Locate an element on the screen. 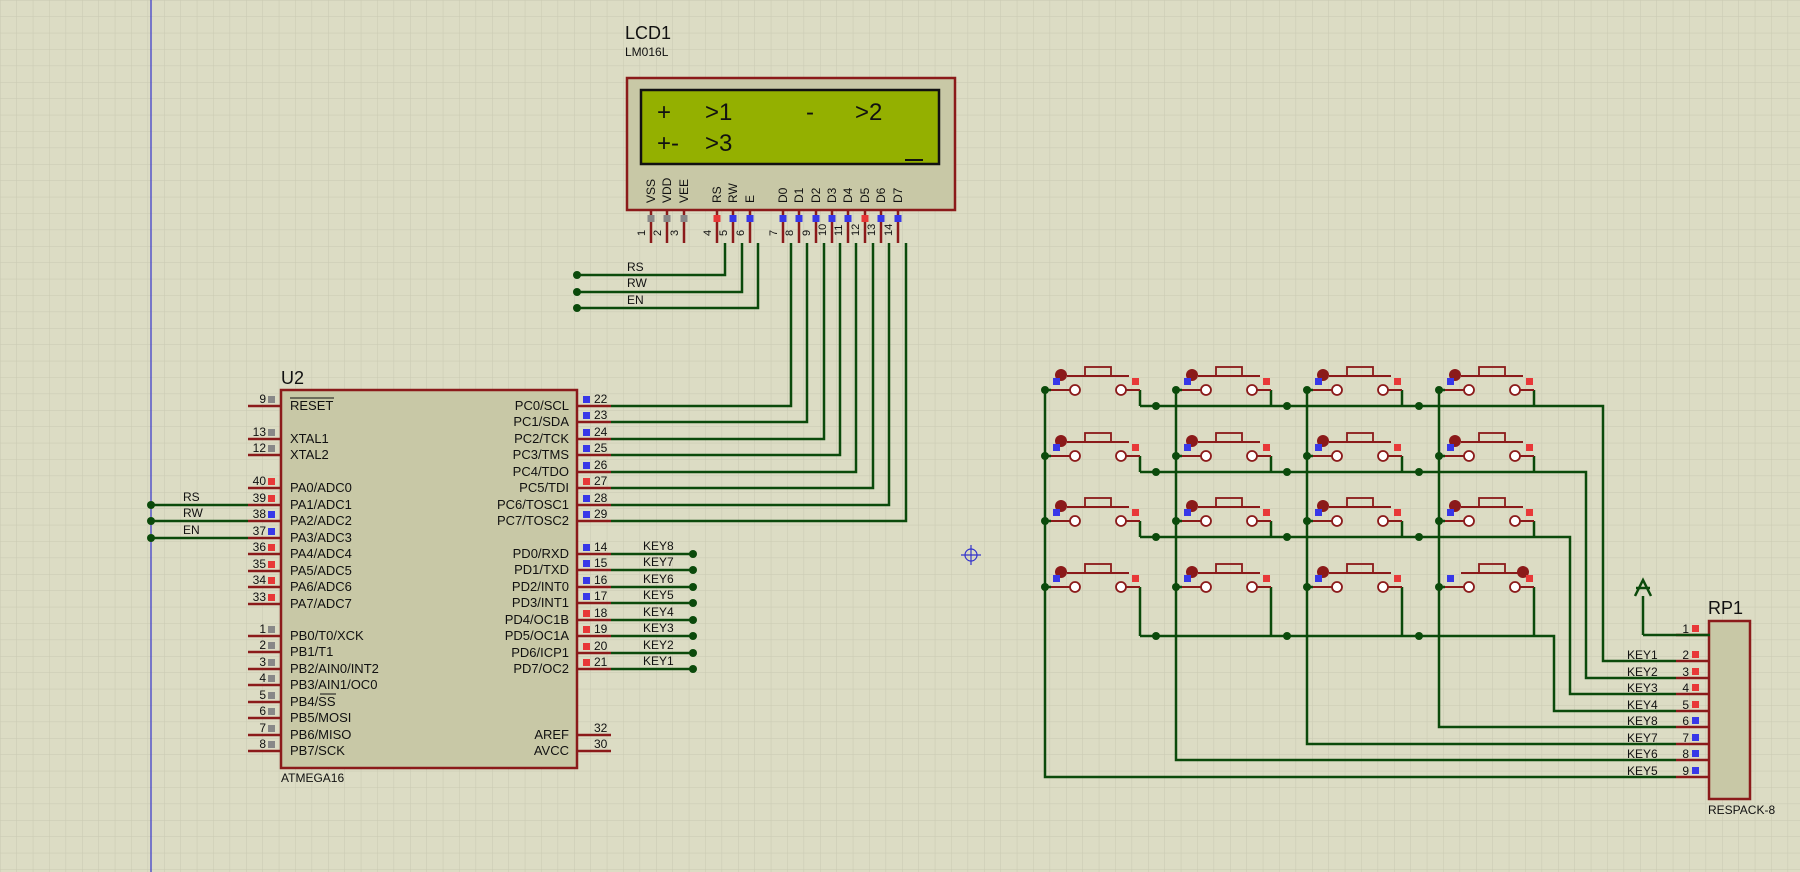 Image resolution: width=1800 pixels, height=872 pixels. mcu-pin-name: PD1/TXD is located at coordinates (541, 569).